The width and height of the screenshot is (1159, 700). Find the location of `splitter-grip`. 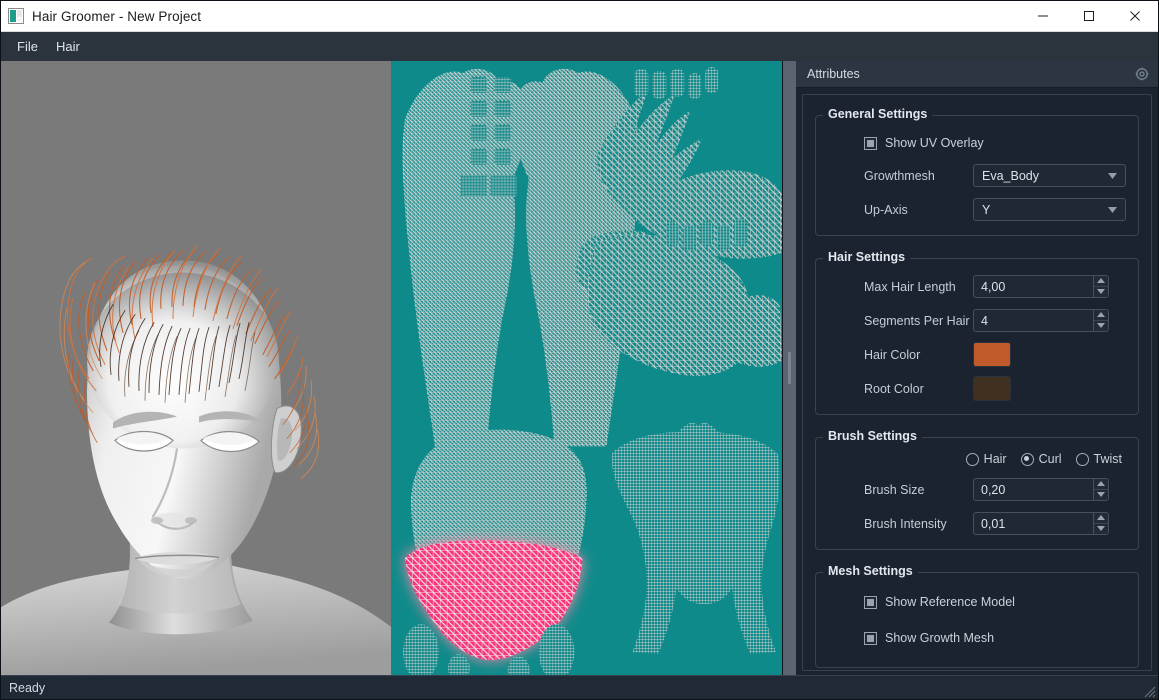

splitter-grip is located at coordinates (789, 368).